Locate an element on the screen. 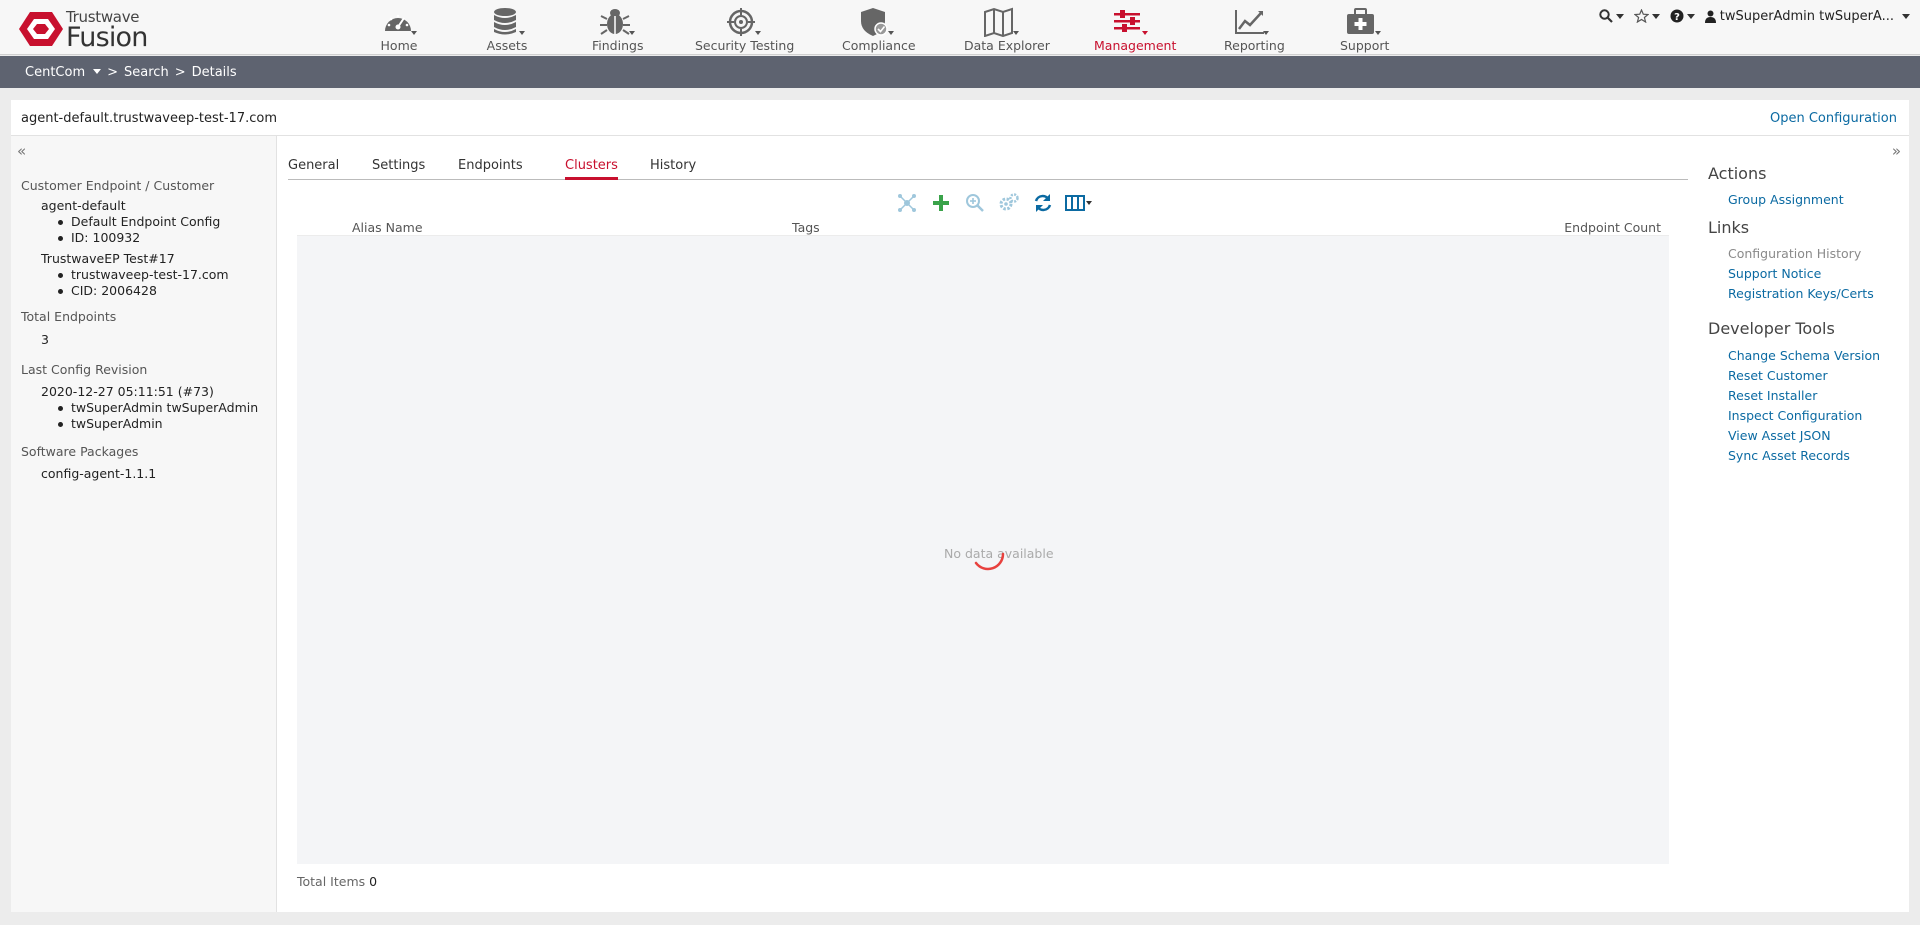 Image resolution: width=1920 pixels, height=925 pixels. help-menu: ? is located at coordinates (1682, 16).